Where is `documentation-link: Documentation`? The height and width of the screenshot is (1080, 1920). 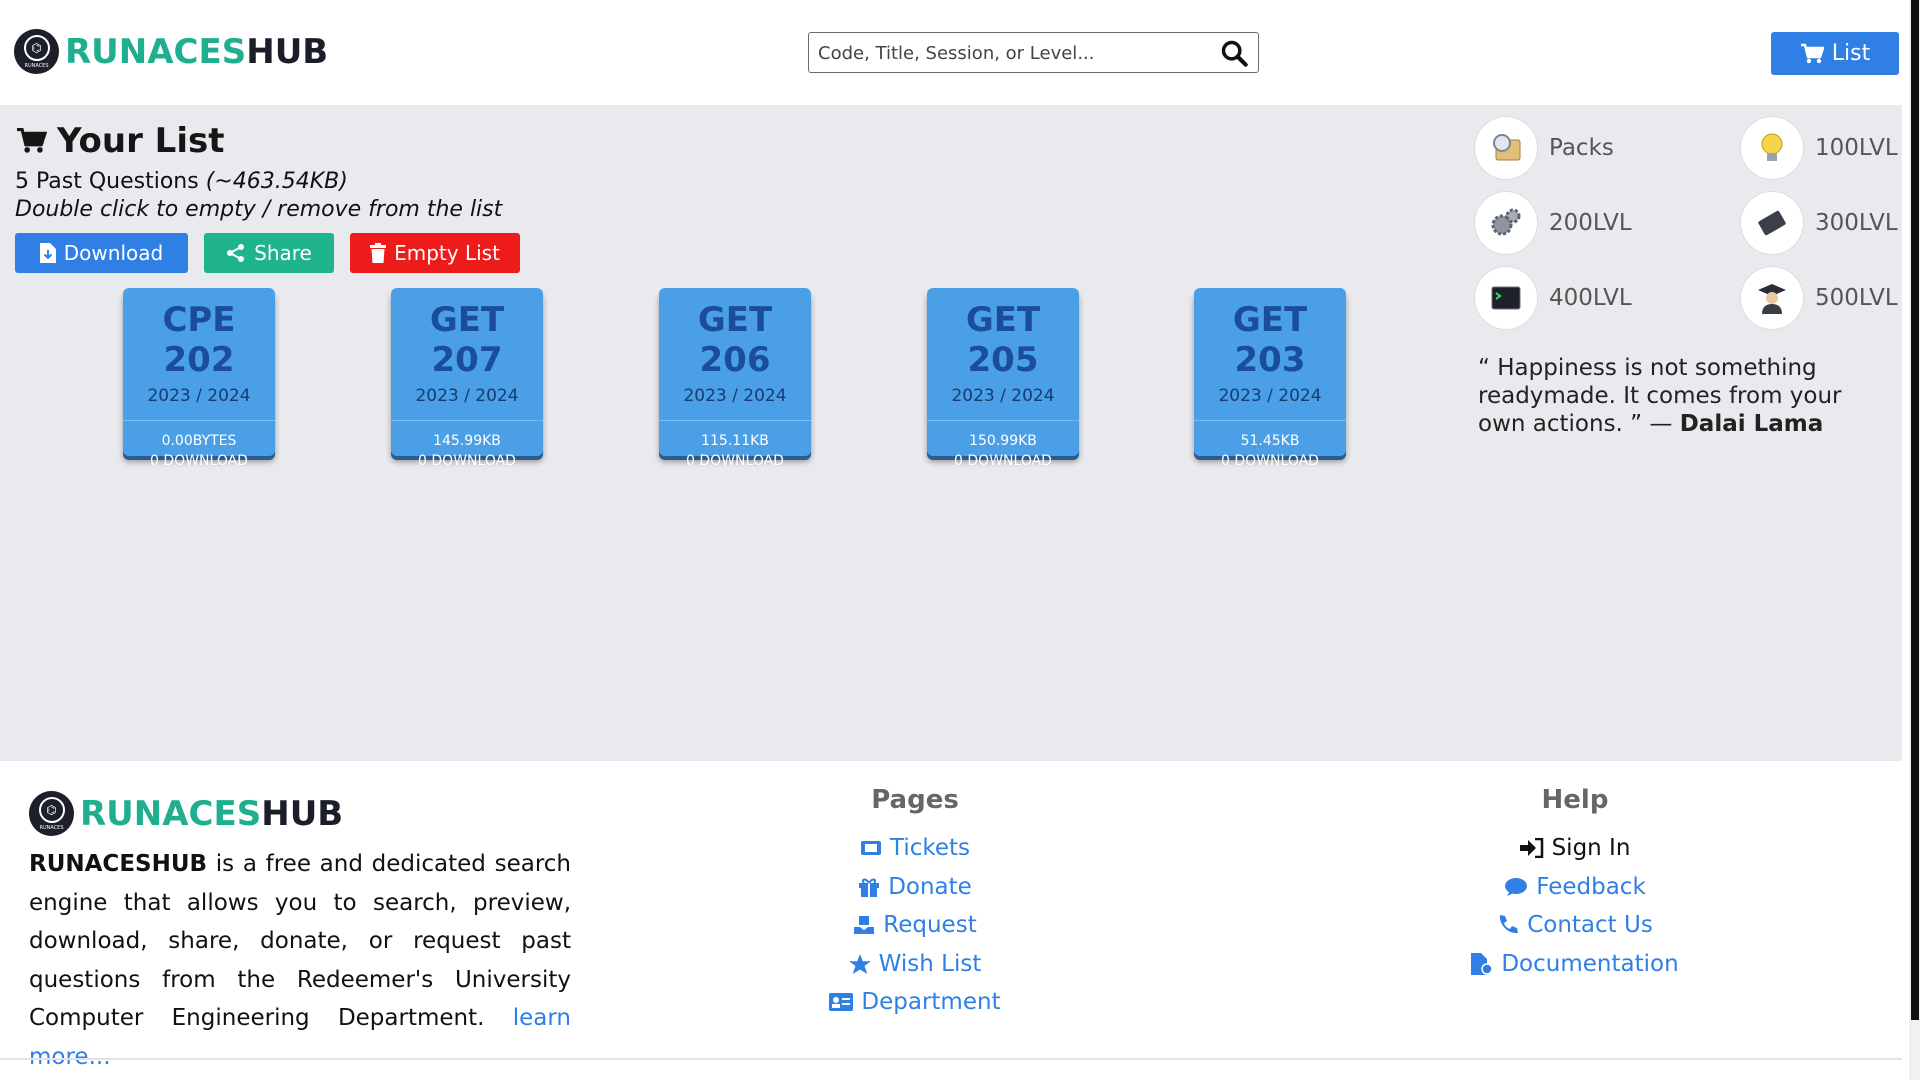 documentation-link: Documentation is located at coordinates (1575, 964).